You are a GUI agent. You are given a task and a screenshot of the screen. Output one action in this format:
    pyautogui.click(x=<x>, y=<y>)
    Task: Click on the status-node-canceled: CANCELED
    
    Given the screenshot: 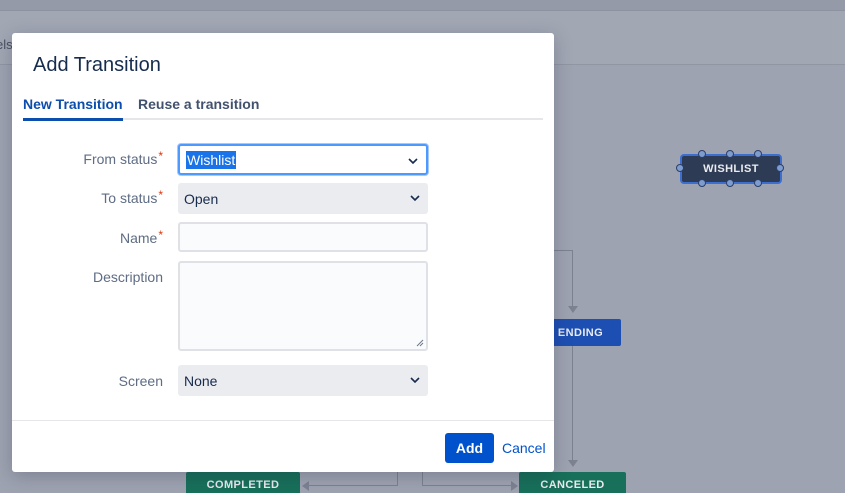 What is the action you would take?
    pyautogui.click(x=572, y=482)
    